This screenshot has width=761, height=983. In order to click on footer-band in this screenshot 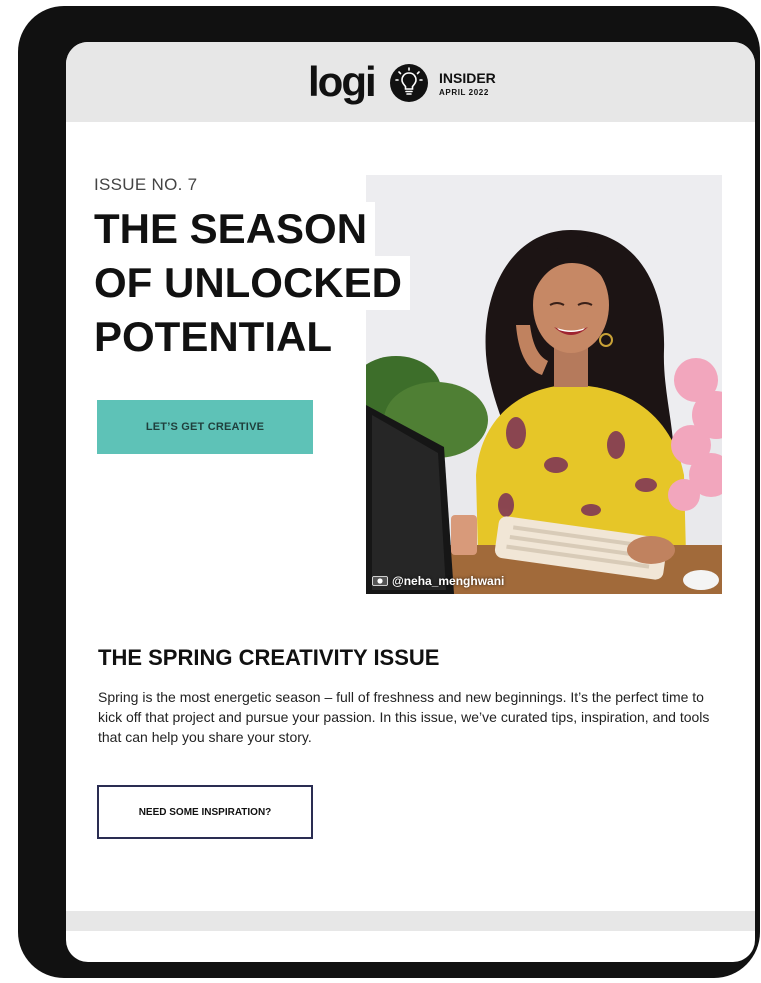, I will do `click(410, 921)`.